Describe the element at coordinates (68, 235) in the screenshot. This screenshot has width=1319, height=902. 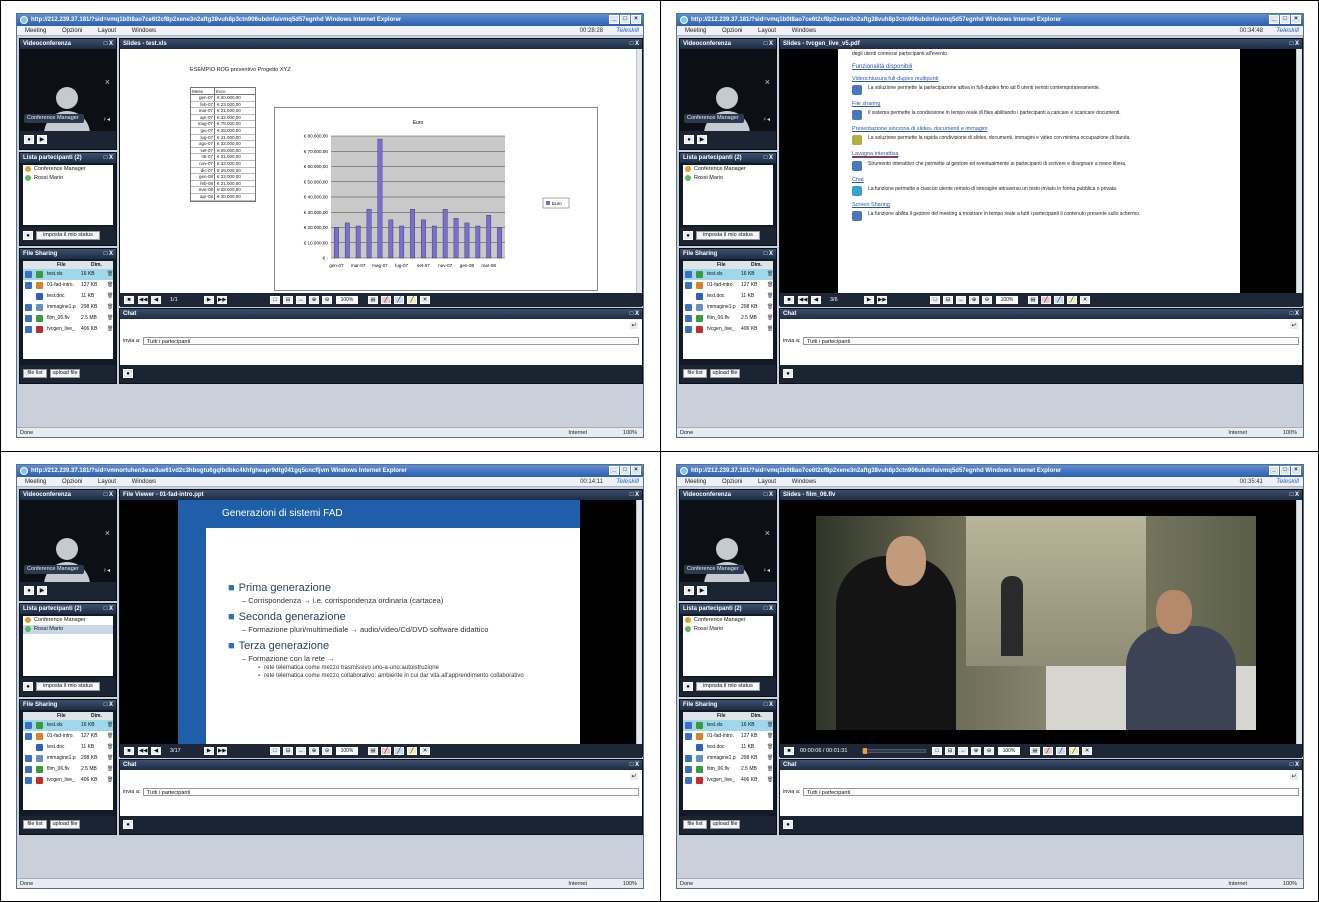
I see `set-status-button: imposta il mio status` at that location.